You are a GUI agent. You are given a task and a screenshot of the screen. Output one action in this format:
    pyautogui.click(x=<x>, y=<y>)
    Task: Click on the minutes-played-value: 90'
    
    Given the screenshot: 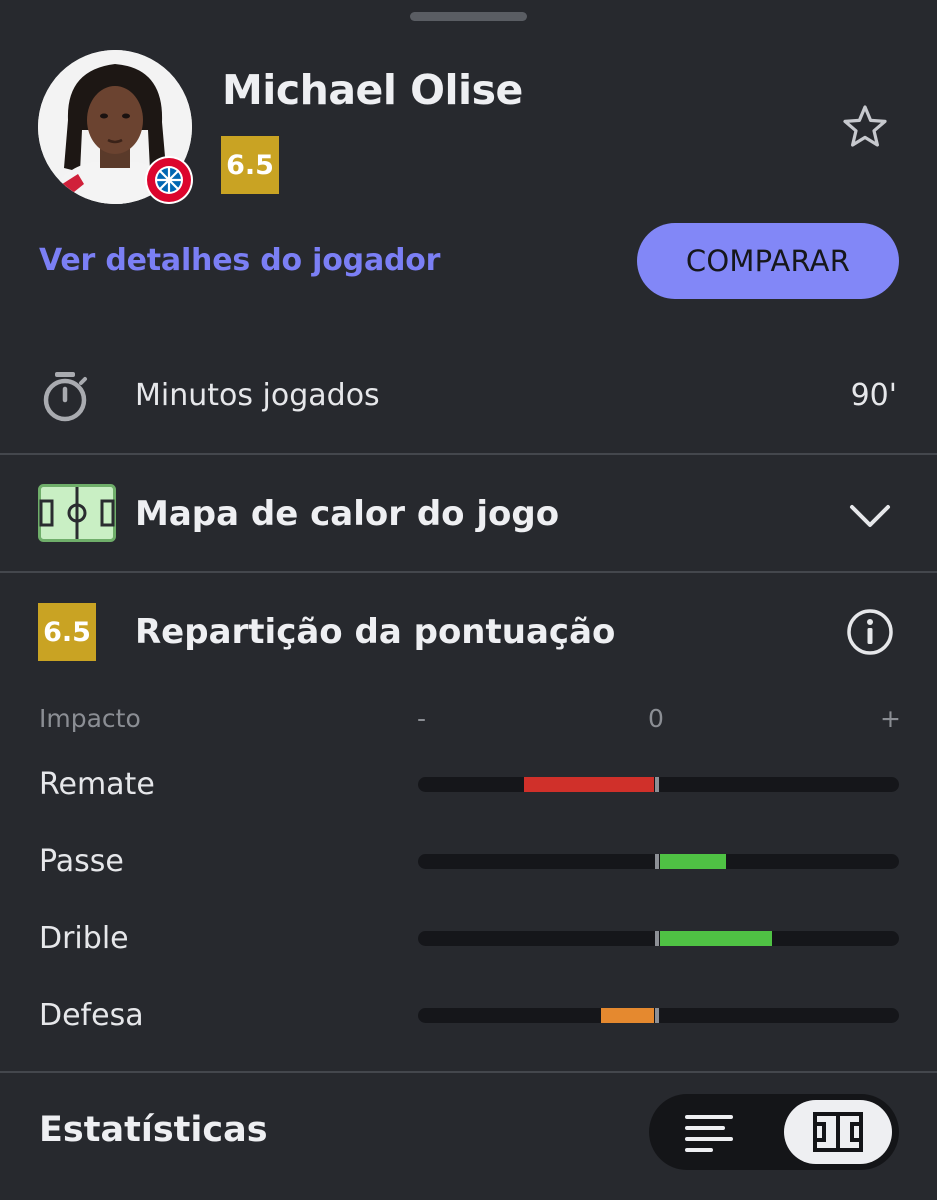 What is the action you would take?
    pyautogui.click(x=873, y=395)
    